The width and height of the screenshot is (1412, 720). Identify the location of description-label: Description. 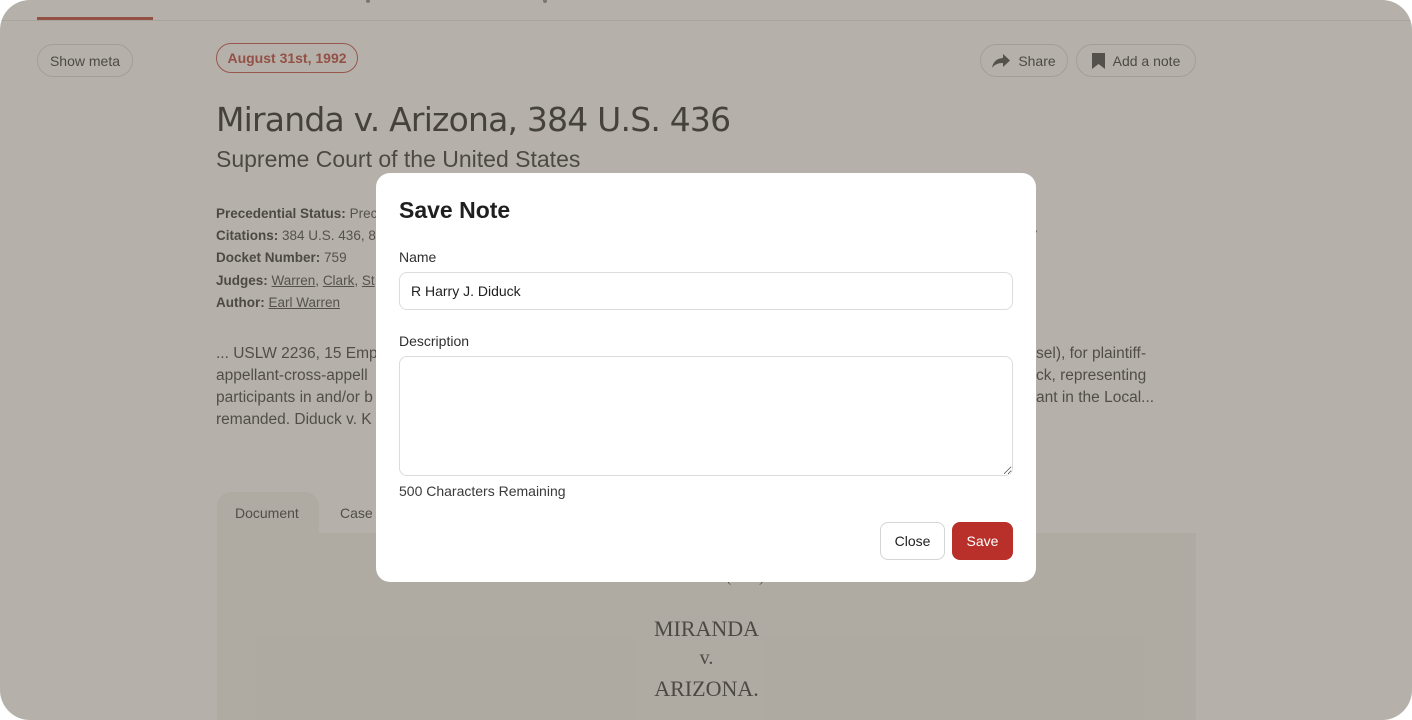
(434, 341).